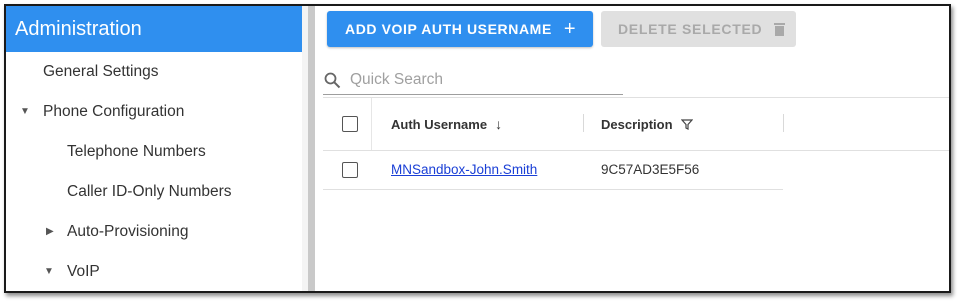  Describe the element at coordinates (128, 231) in the screenshot. I see `sidebar-item-label: Auto-Provisioning` at that location.